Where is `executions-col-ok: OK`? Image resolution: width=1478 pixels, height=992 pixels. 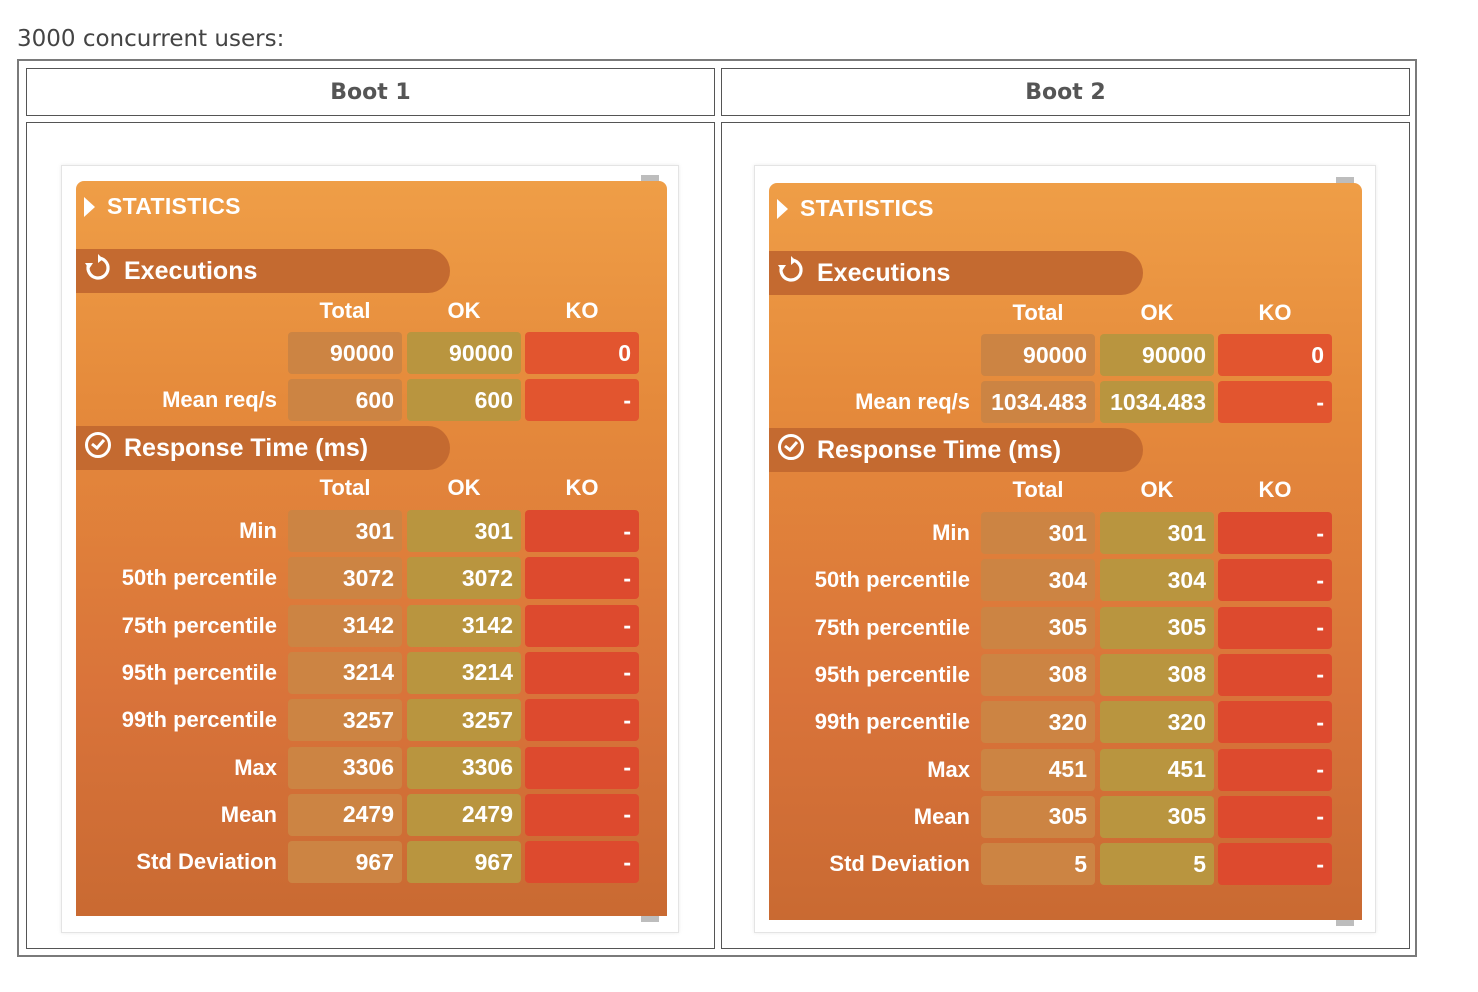
executions-col-ok: OK is located at coordinates (1157, 312).